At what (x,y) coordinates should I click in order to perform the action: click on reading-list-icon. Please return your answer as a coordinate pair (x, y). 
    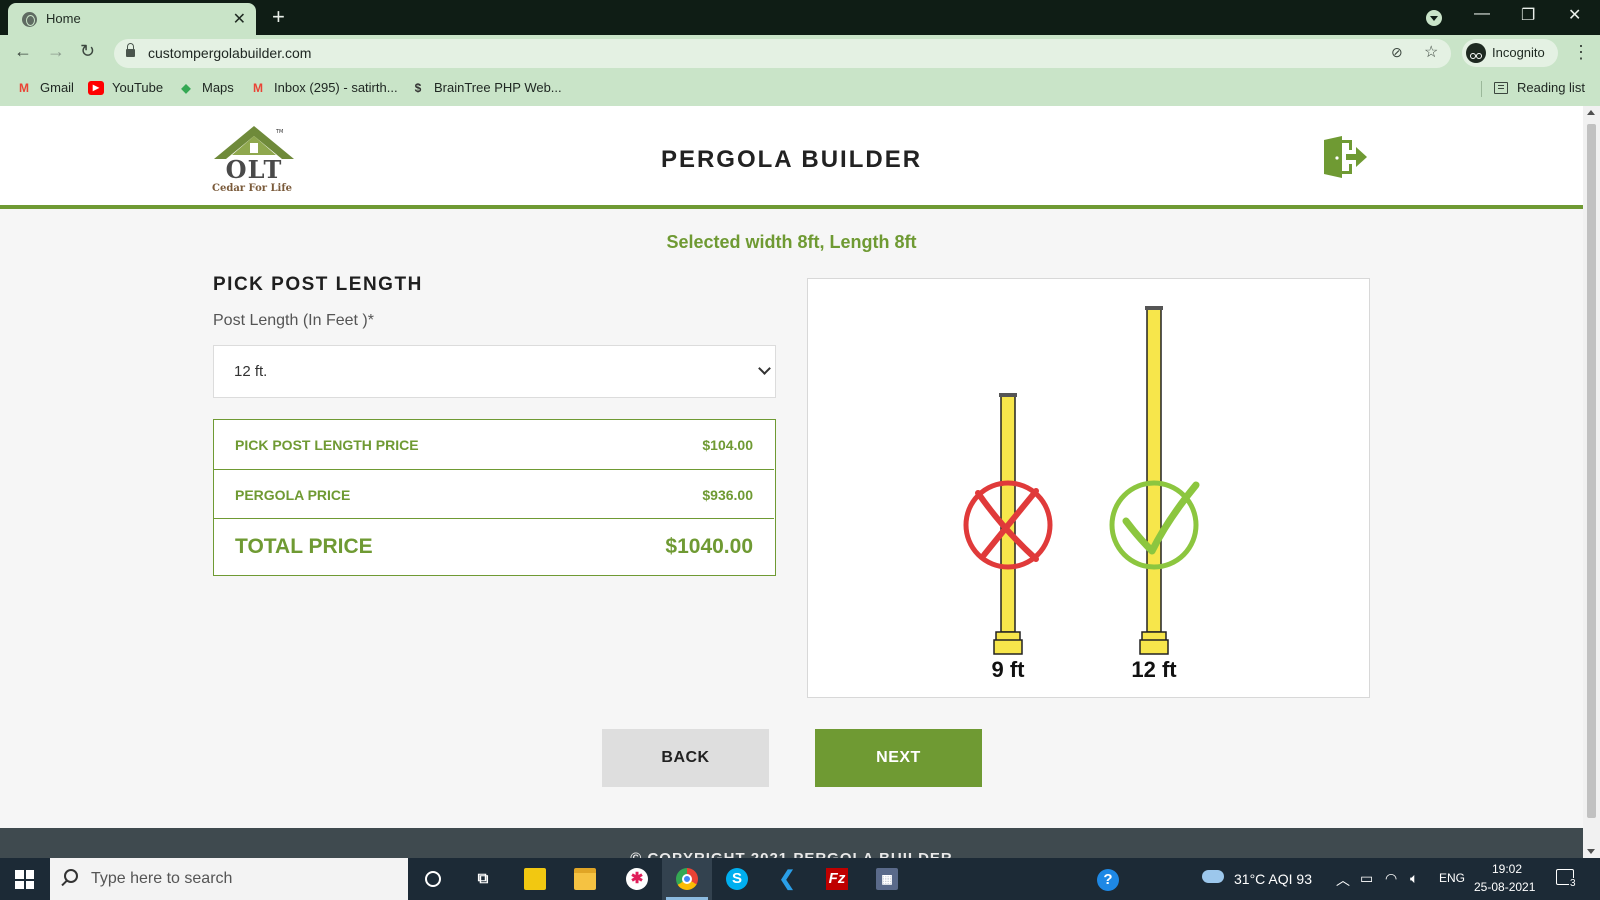
    Looking at the image, I should click on (1501, 87).